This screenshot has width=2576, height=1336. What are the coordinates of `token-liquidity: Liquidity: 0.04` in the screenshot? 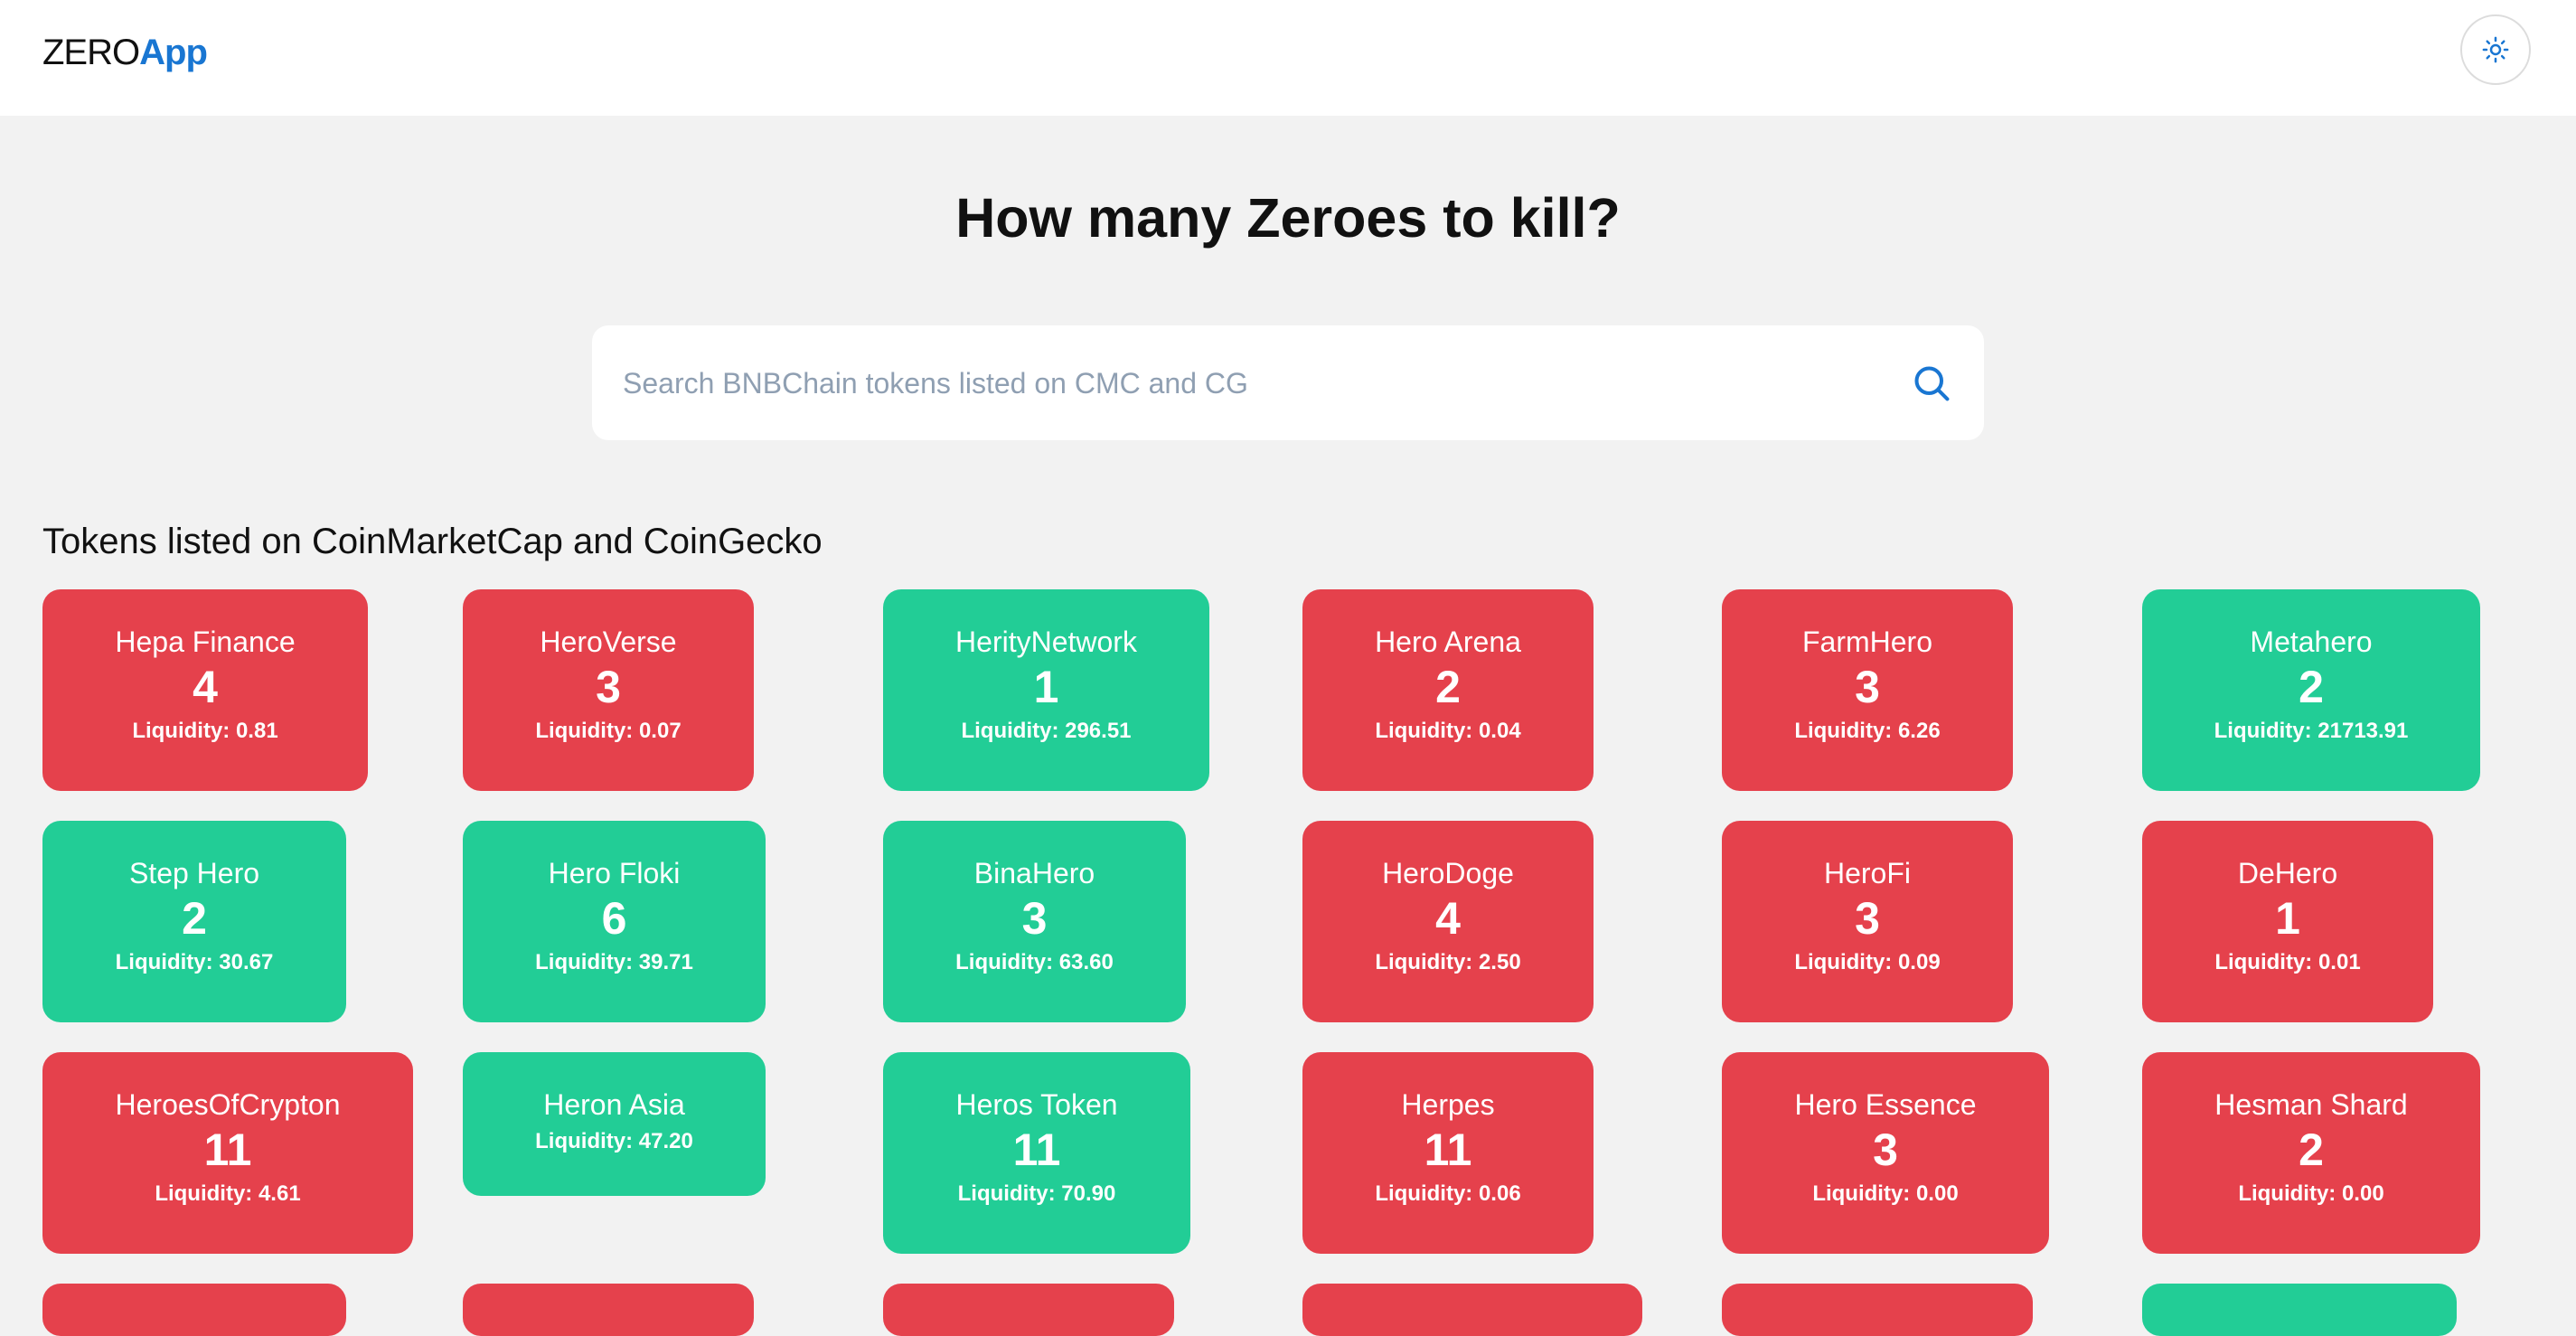 It's located at (1448, 731).